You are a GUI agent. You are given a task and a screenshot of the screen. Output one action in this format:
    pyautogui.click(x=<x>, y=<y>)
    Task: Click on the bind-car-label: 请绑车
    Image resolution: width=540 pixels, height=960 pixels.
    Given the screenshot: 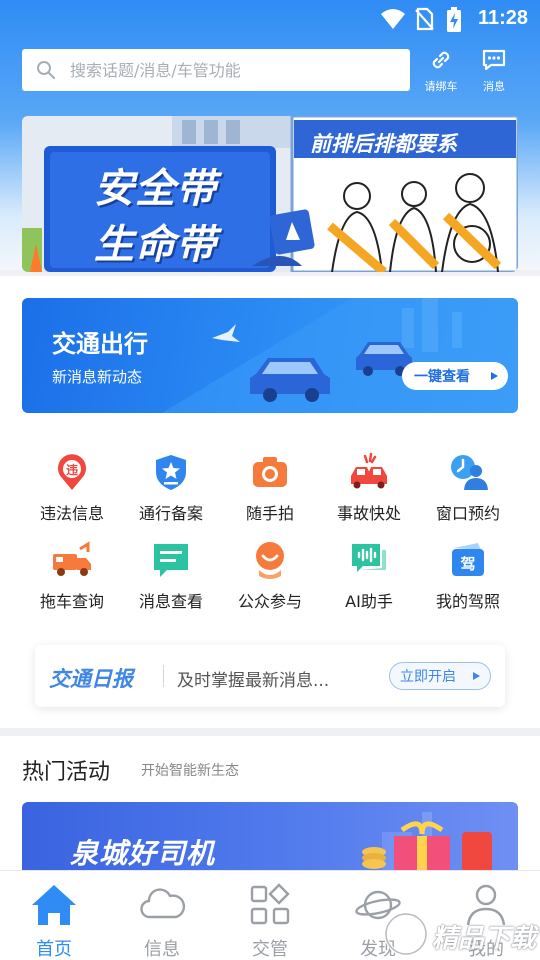 What is the action you would take?
    pyautogui.click(x=441, y=86)
    